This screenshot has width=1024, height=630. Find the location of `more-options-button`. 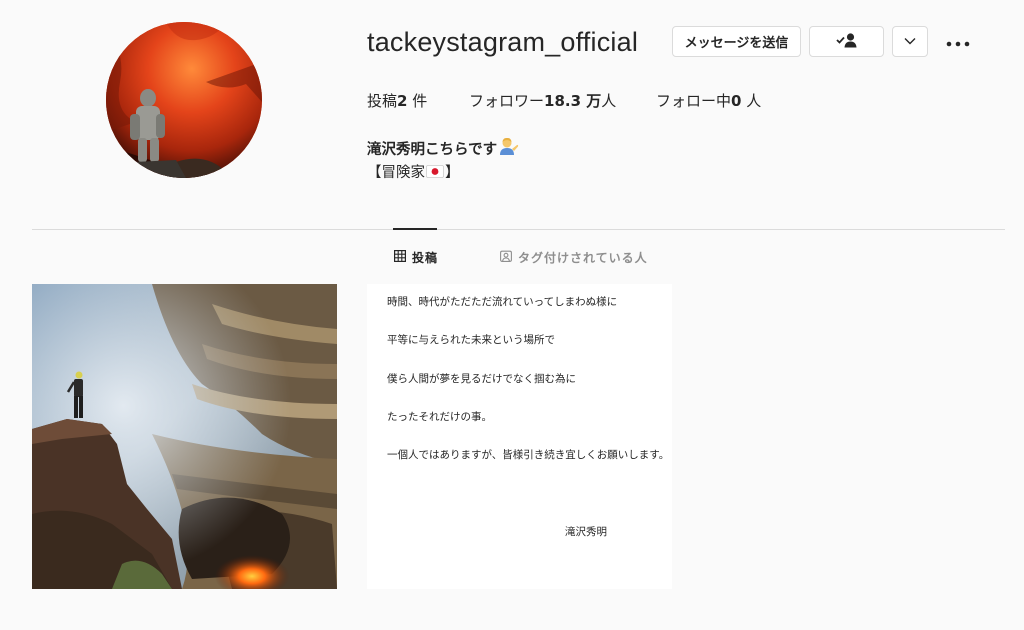

more-options-button is located at coordinates (958, 41).